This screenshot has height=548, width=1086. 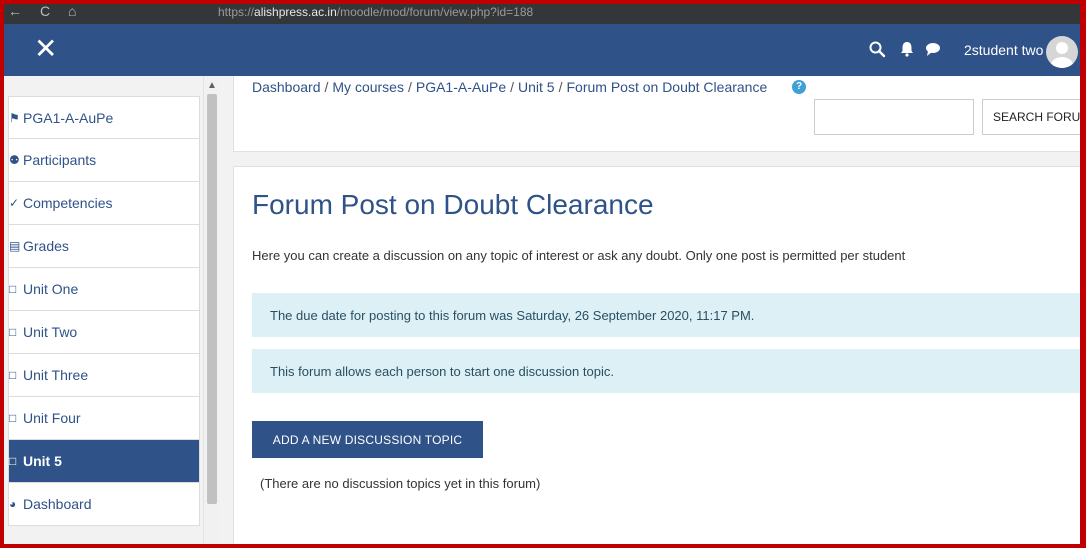 What do you see at coordinates (50, 332) in the screenshot?
I see `sidebar-item-label: Unit Two` at bounding box center [50, 332].